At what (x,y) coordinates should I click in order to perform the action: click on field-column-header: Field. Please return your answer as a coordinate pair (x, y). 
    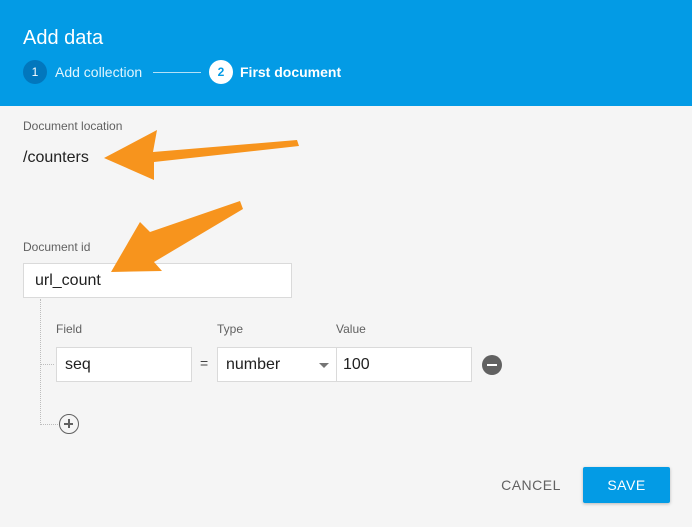
    Looking at the image, I should click on (69, 329).